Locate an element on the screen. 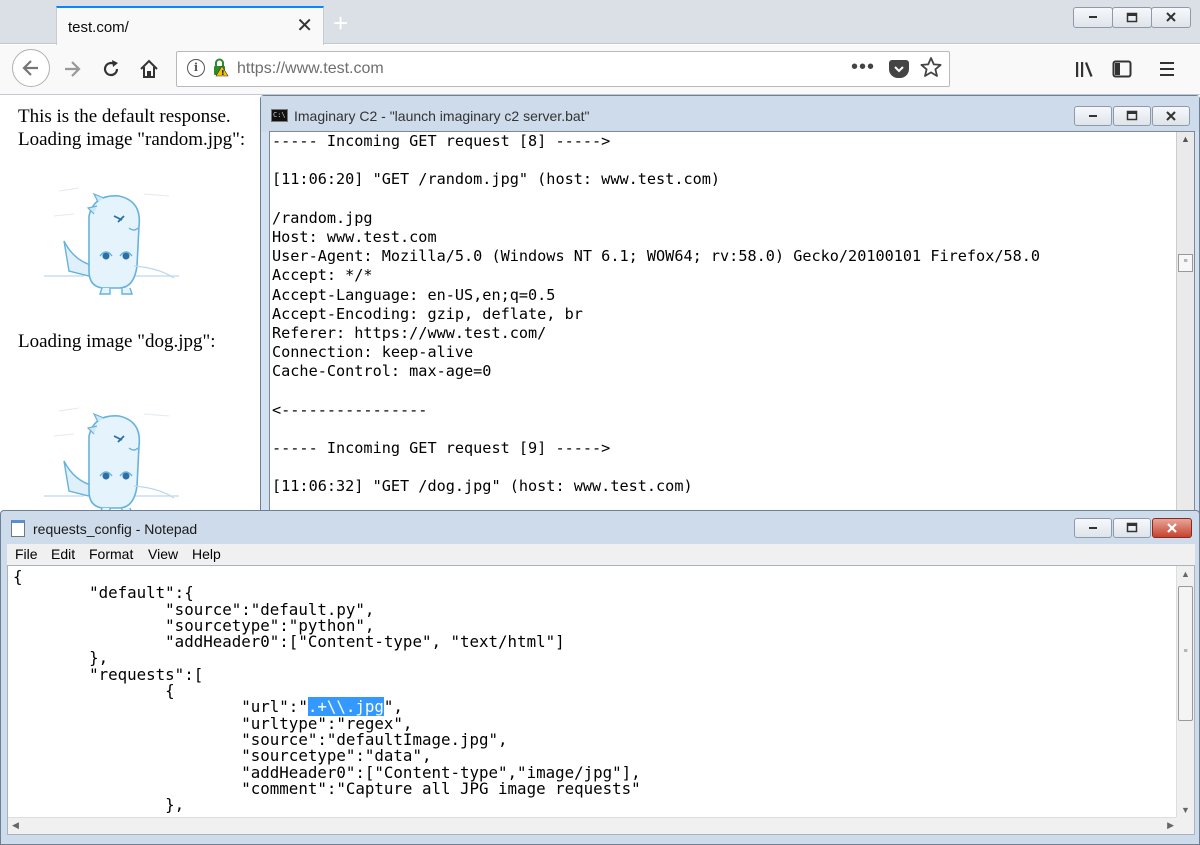 This screenshot has width=1200, height=845. tab-active: test.com/ ✕ is located at coordinates (190, 25).